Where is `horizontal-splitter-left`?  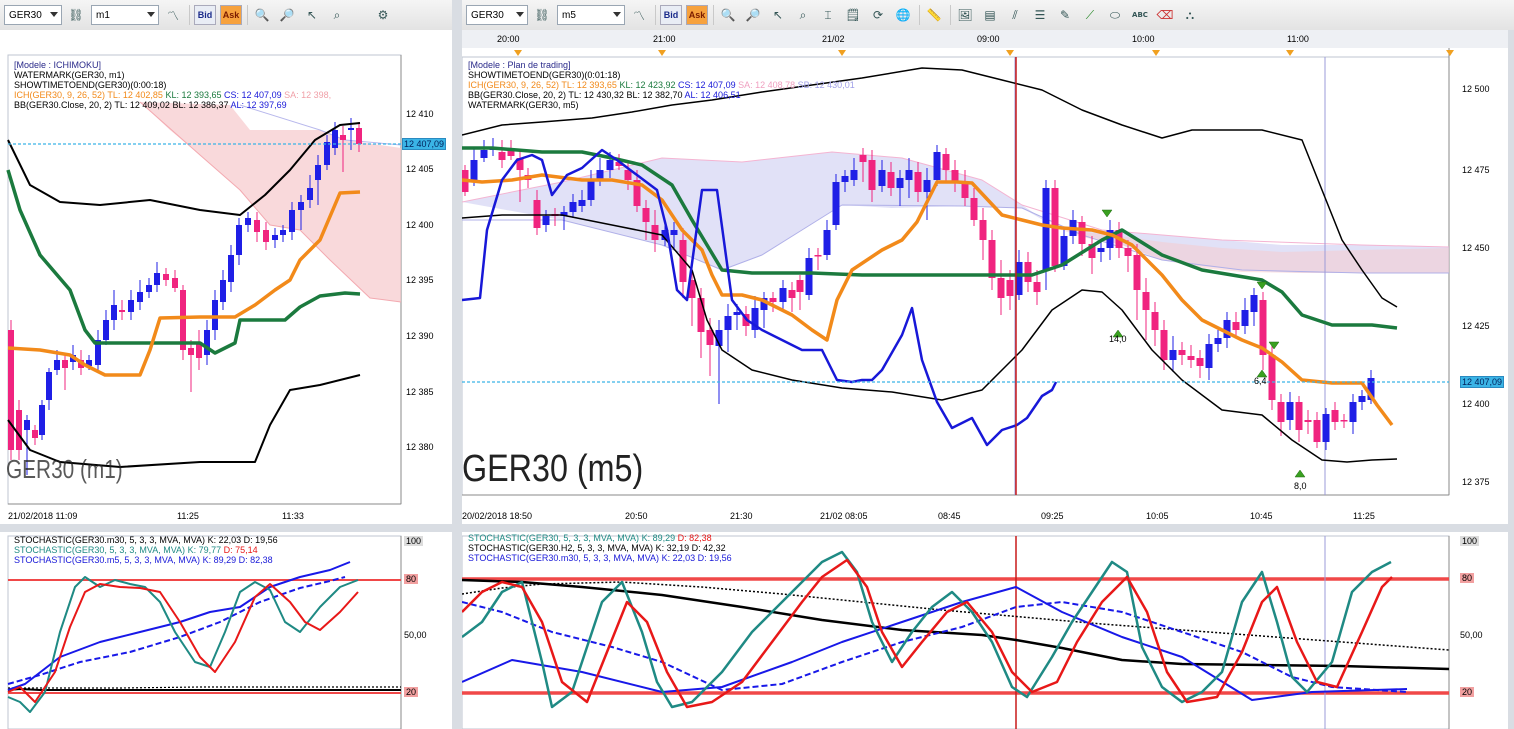
horizontal-splitter-left is located at coordinates (226, 528).